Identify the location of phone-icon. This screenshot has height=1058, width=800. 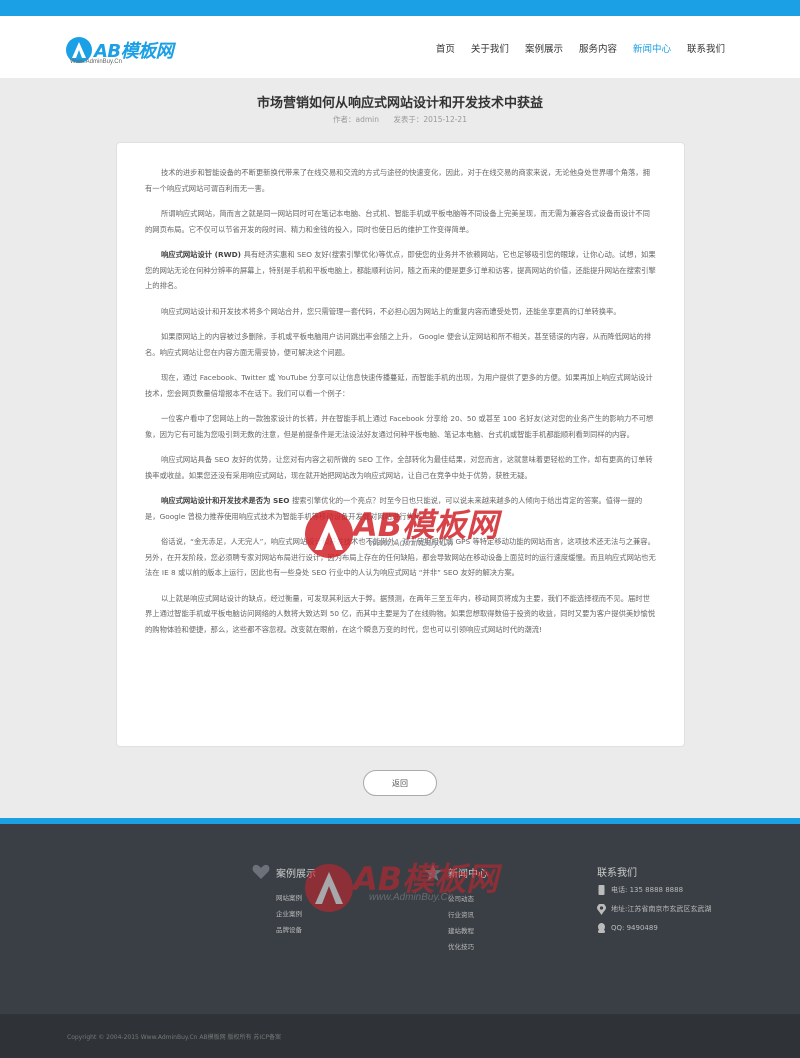
(601, 890).